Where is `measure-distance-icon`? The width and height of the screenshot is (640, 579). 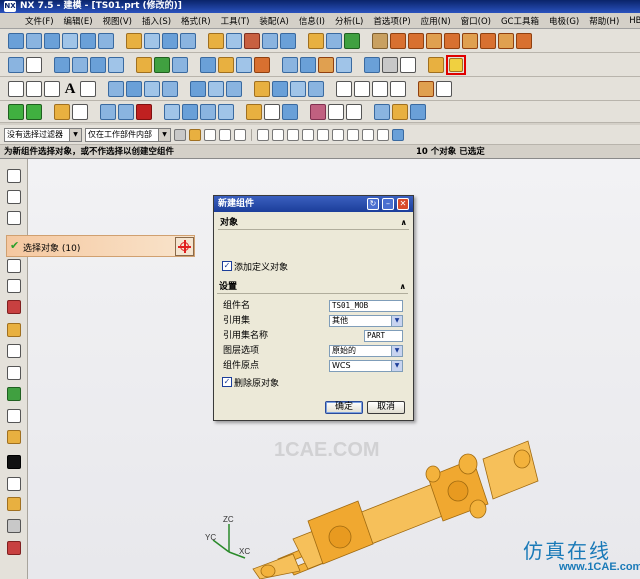
measure-distance-icon is located at coordinates (400, 111).